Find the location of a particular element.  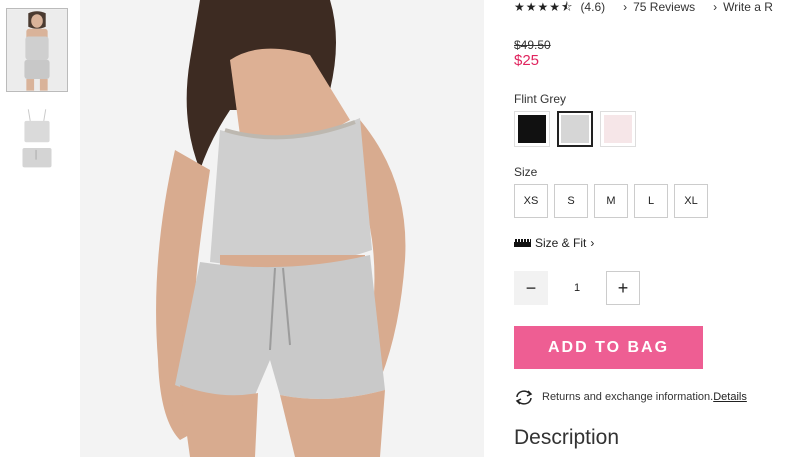

flatlay-thumbnail-image is located at coordinates (37, 148).